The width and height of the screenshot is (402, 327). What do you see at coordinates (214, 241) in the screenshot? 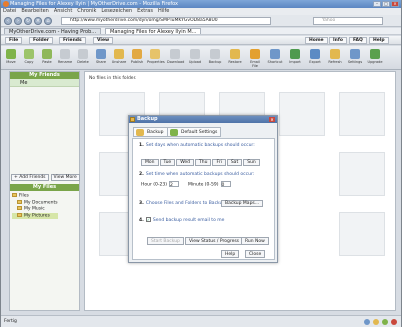
I see `view-status-button: View Status / Progress` at bounding box center [214, 241].